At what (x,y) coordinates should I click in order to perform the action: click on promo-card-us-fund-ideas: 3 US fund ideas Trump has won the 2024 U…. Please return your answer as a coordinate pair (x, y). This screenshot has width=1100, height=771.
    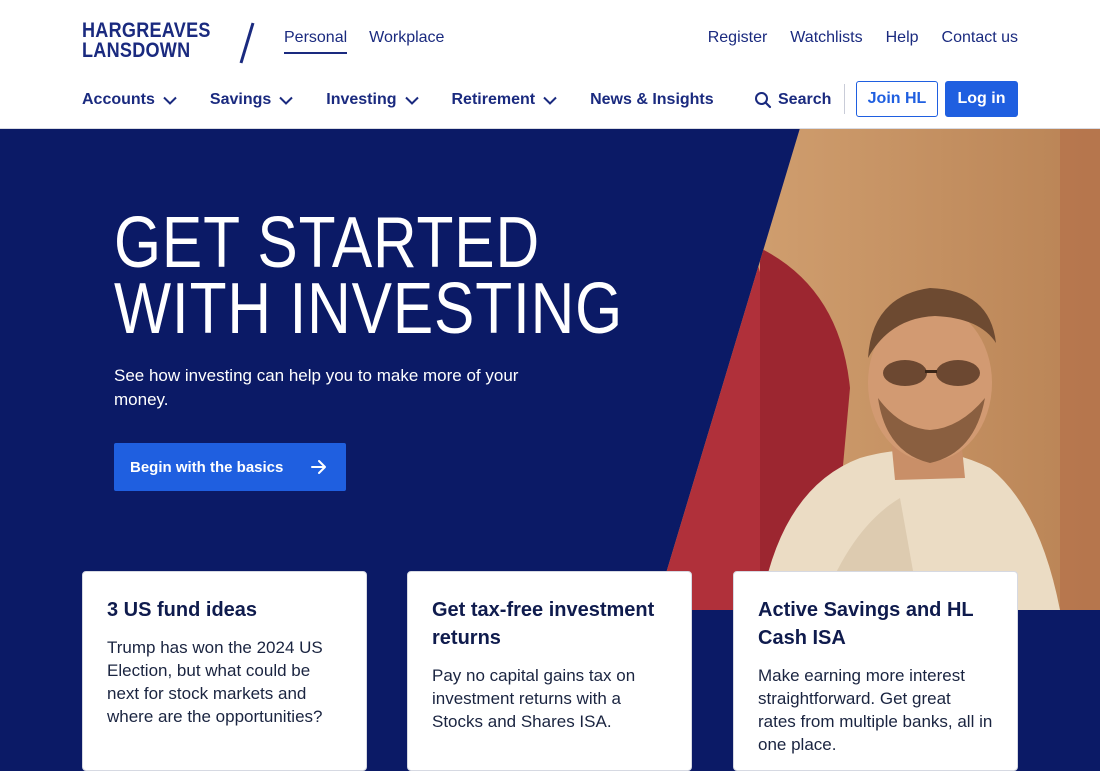
    Looking at the image, I should click on (224, 671).